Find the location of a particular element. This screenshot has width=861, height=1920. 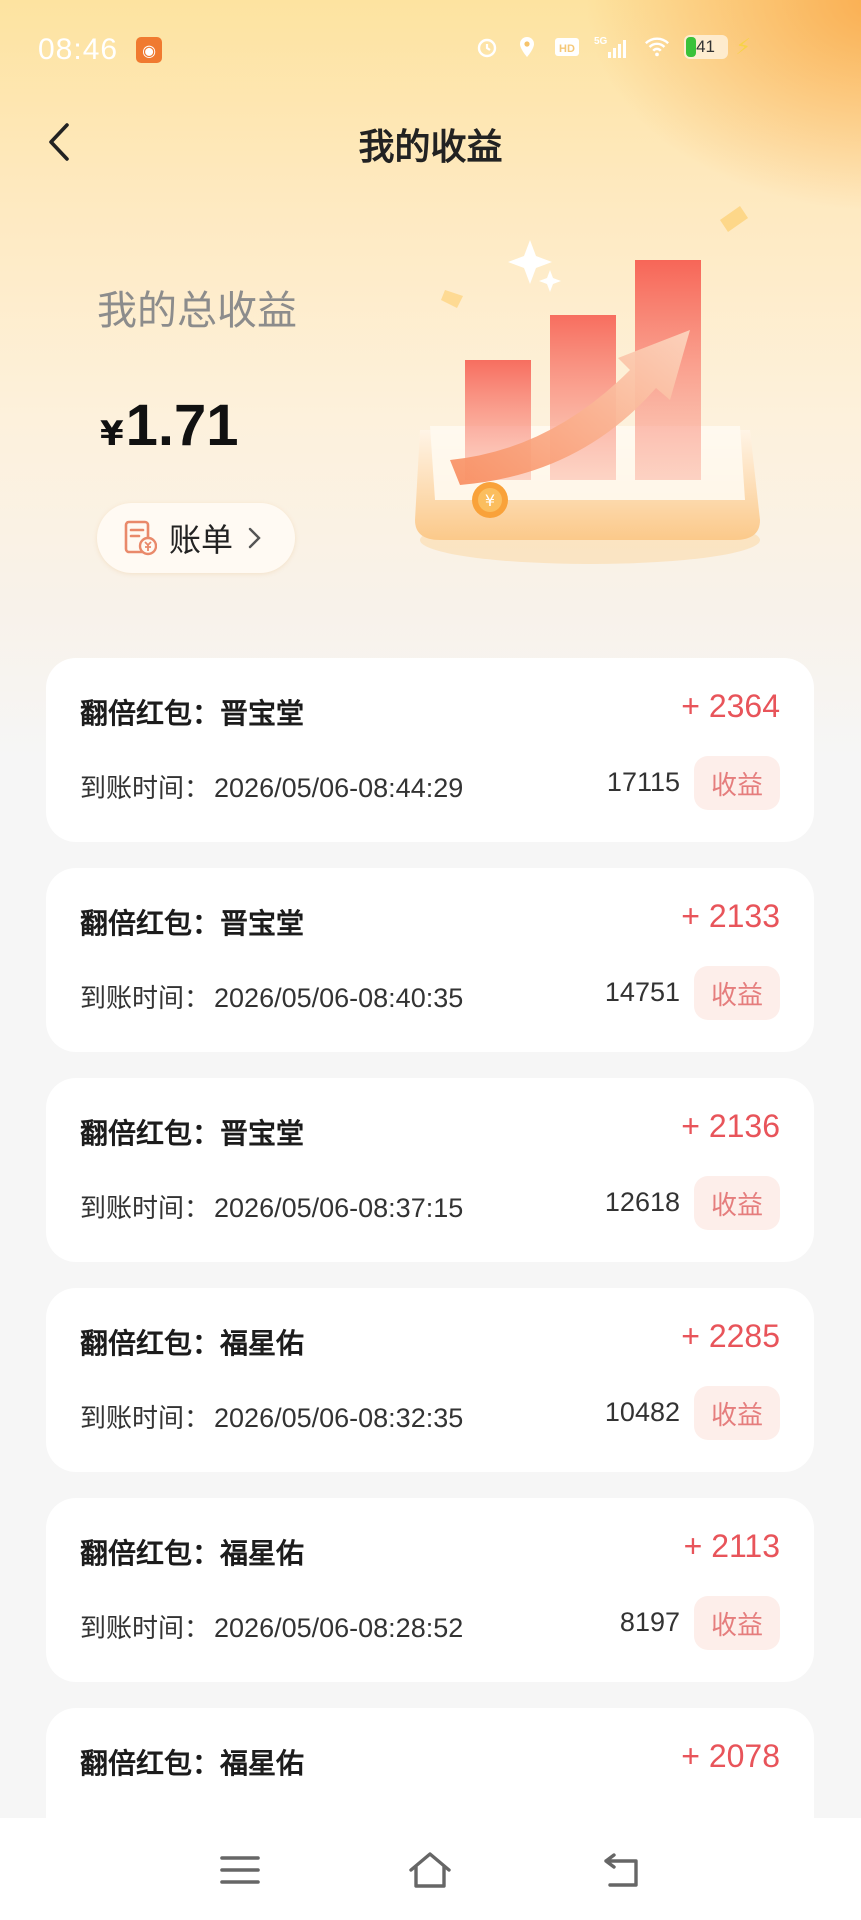

status-time: 08:46 is located at coordinates (78, 49).